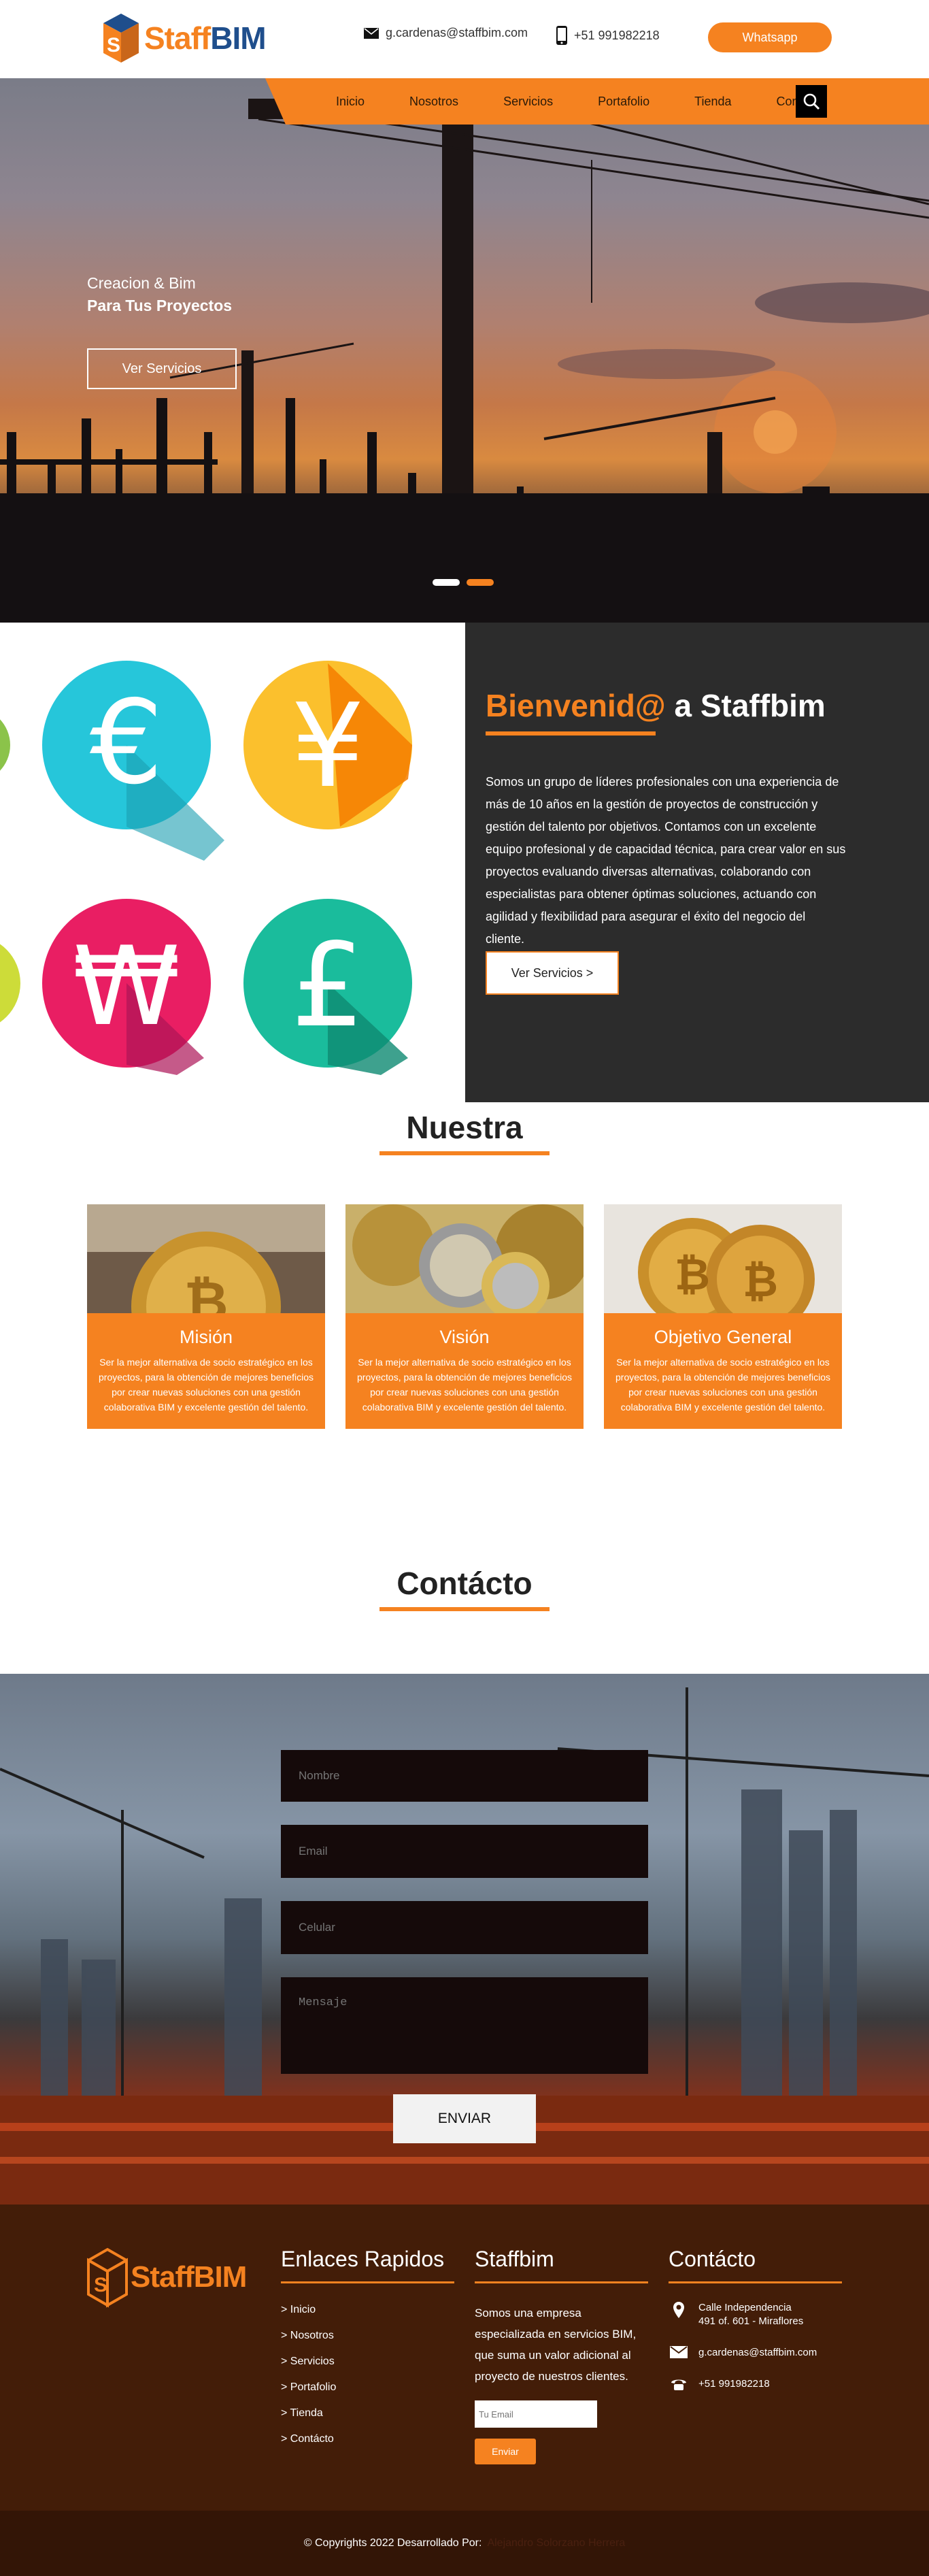 This screenshot has height=2576, width=929. I want to click on footer-link-inicio: > Inicio, so click(367, 2310).